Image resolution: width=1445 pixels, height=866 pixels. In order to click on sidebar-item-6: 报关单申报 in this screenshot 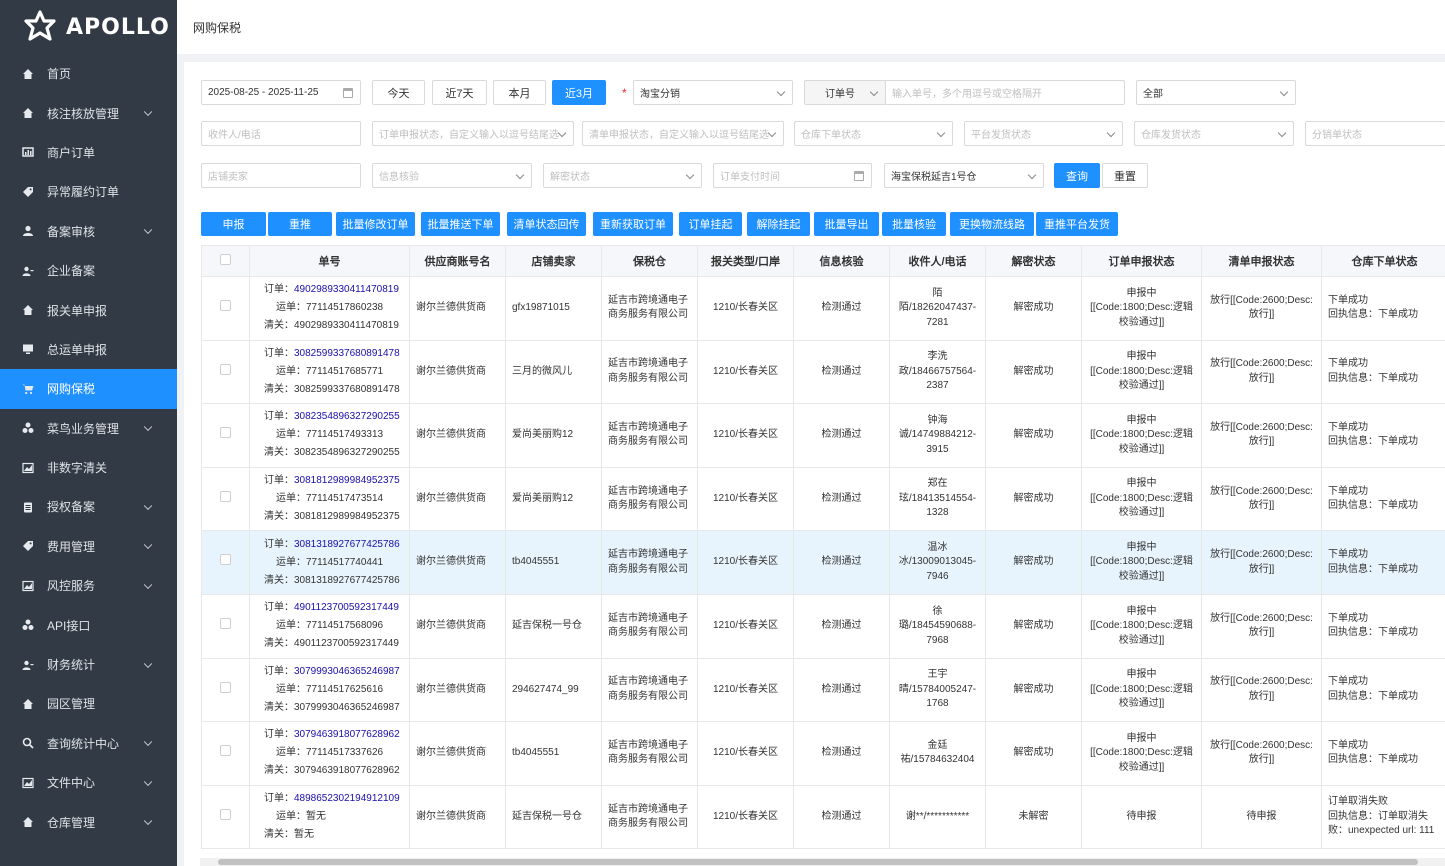, I will do `click(88, 309)`.